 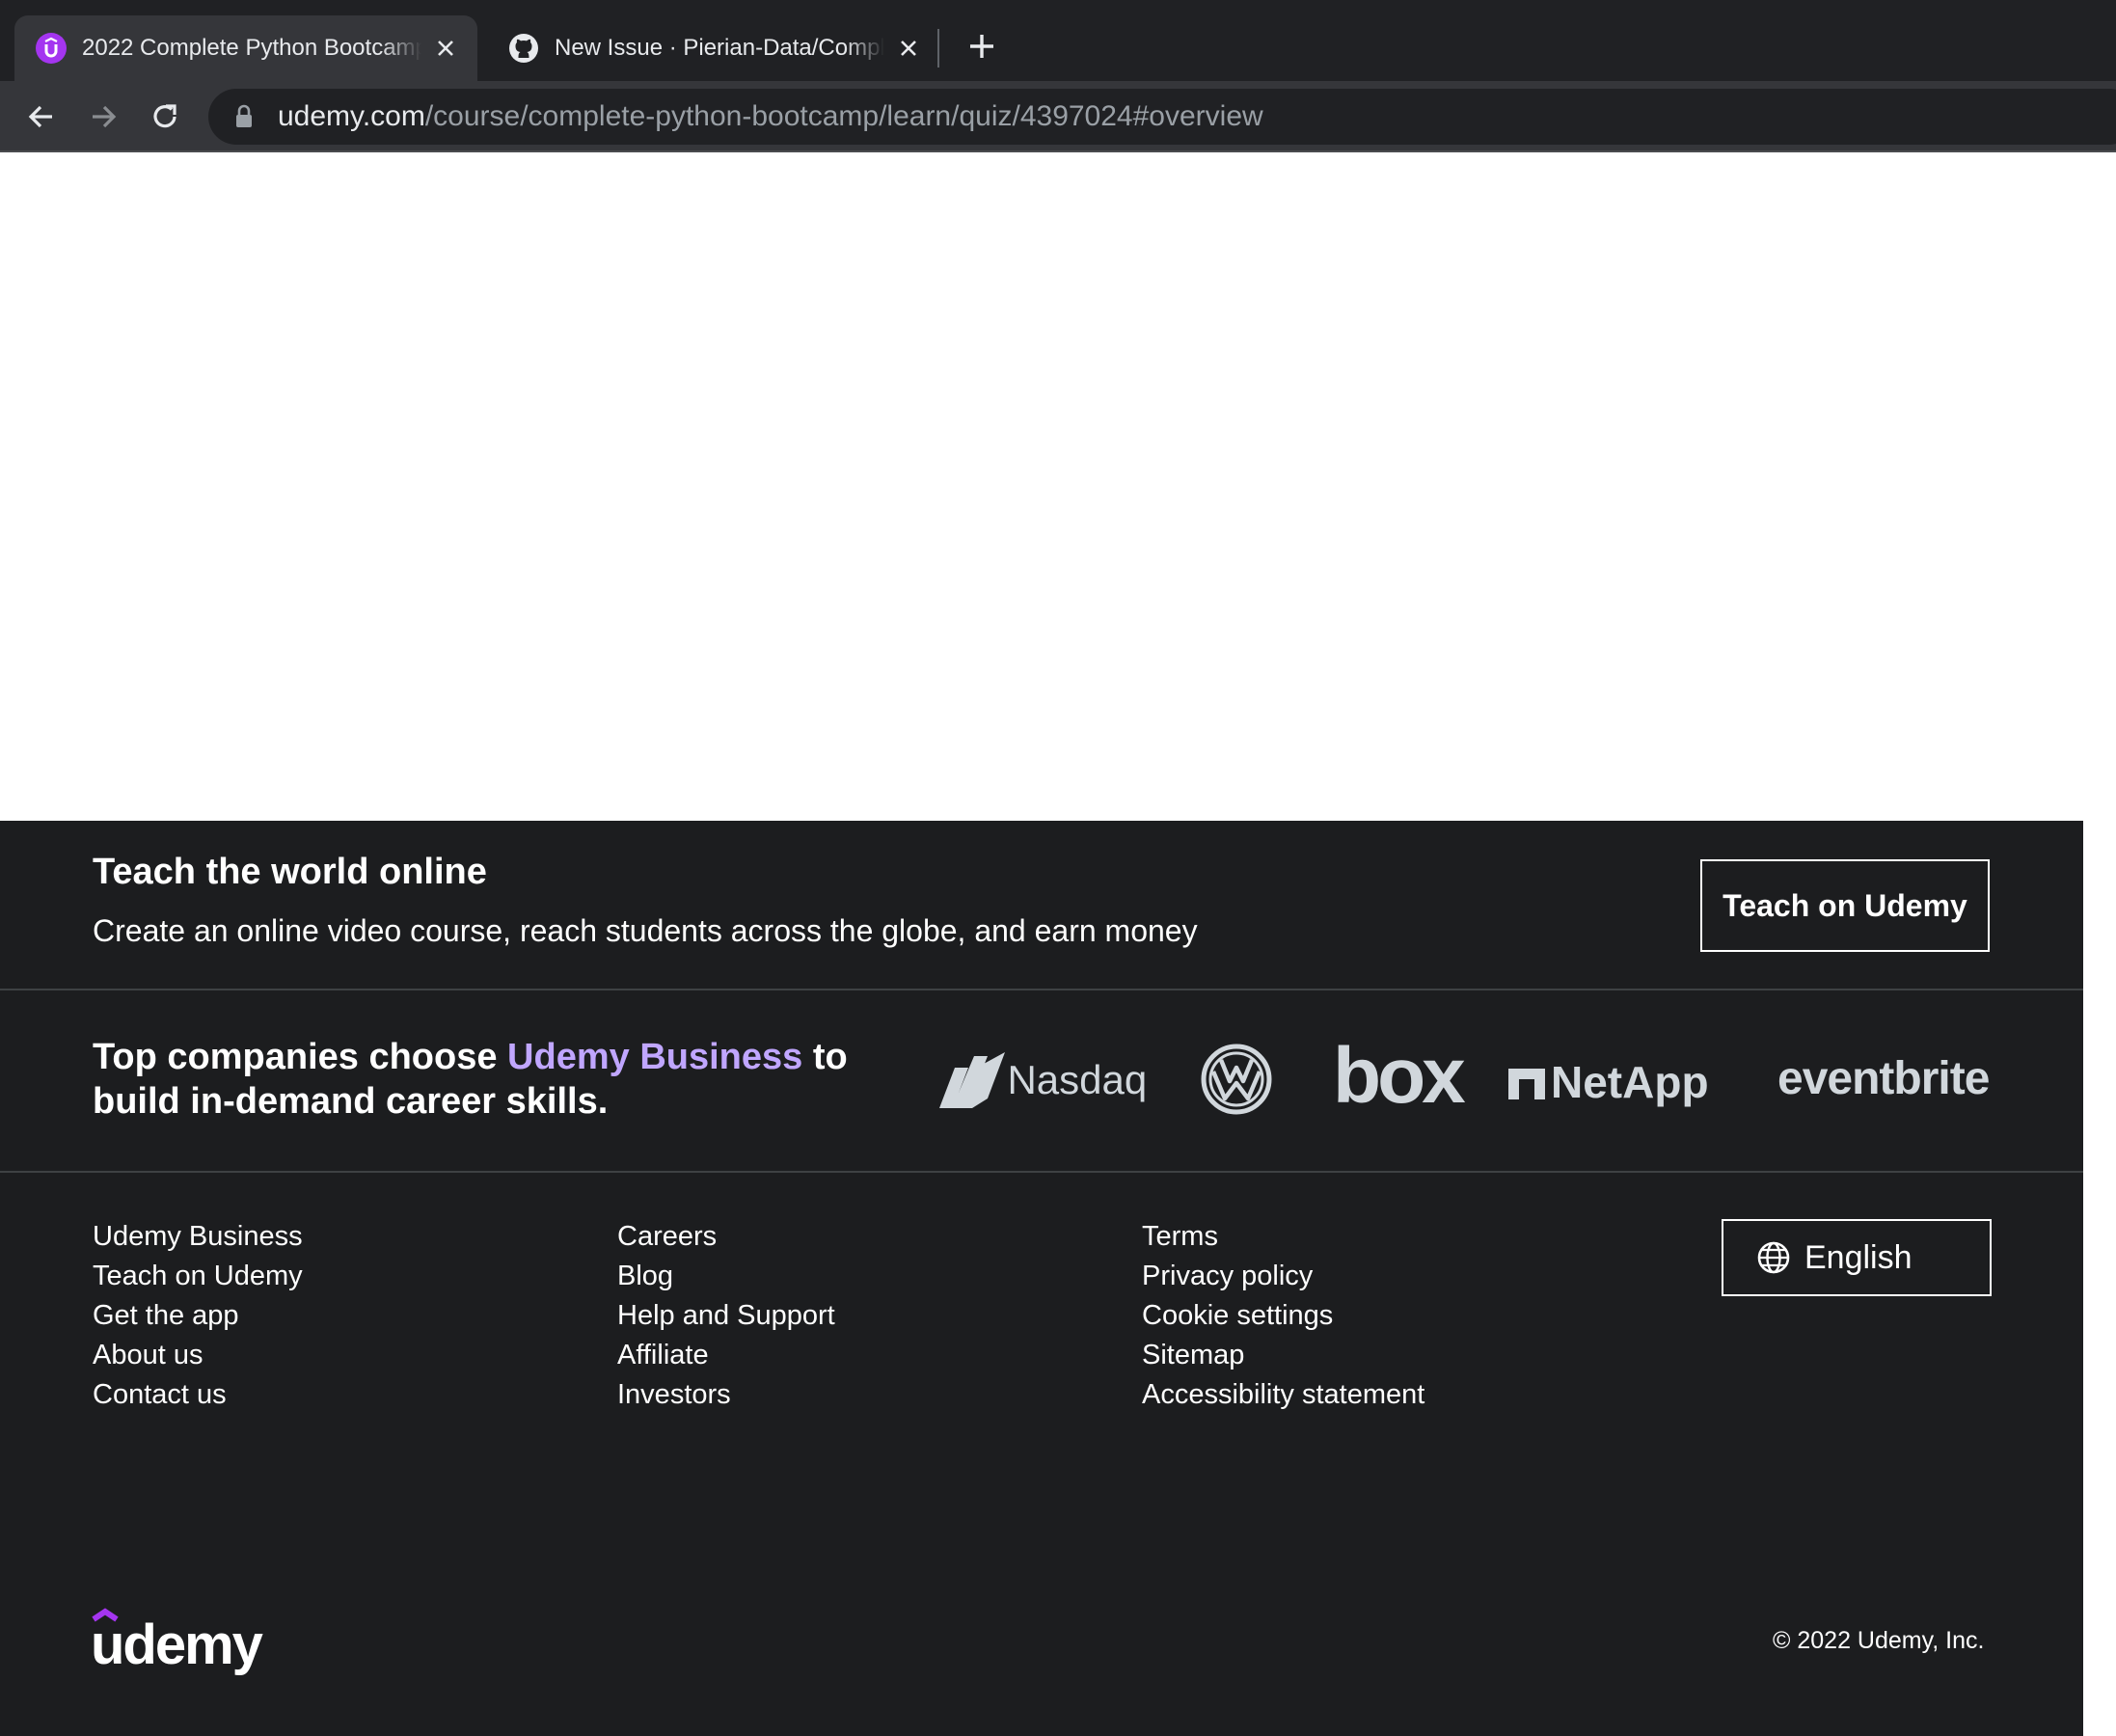 What do you see at coordinates (654, 1057) in the screenshot?
I see `udemy-business-link: Udemy Business` at bounding box center [654, 1057].